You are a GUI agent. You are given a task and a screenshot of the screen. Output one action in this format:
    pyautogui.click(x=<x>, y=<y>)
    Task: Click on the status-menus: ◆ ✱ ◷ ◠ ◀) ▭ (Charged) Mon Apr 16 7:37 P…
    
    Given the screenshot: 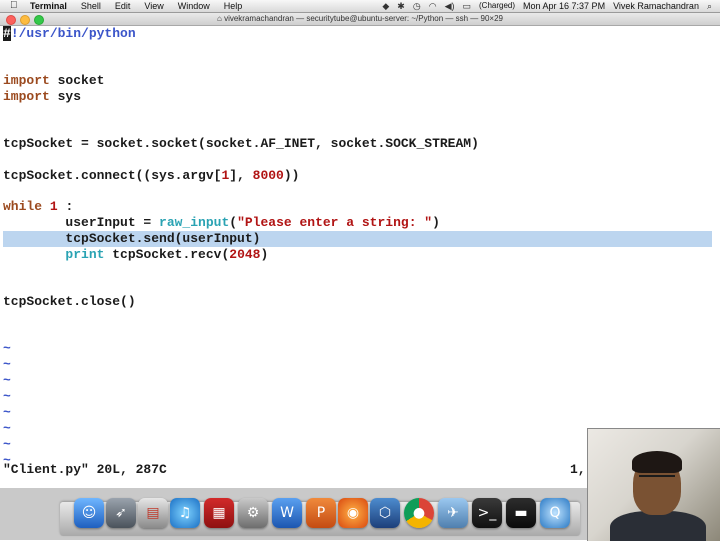 What is the action you would take?
    pyautogui.click(x=547, y=6)
    